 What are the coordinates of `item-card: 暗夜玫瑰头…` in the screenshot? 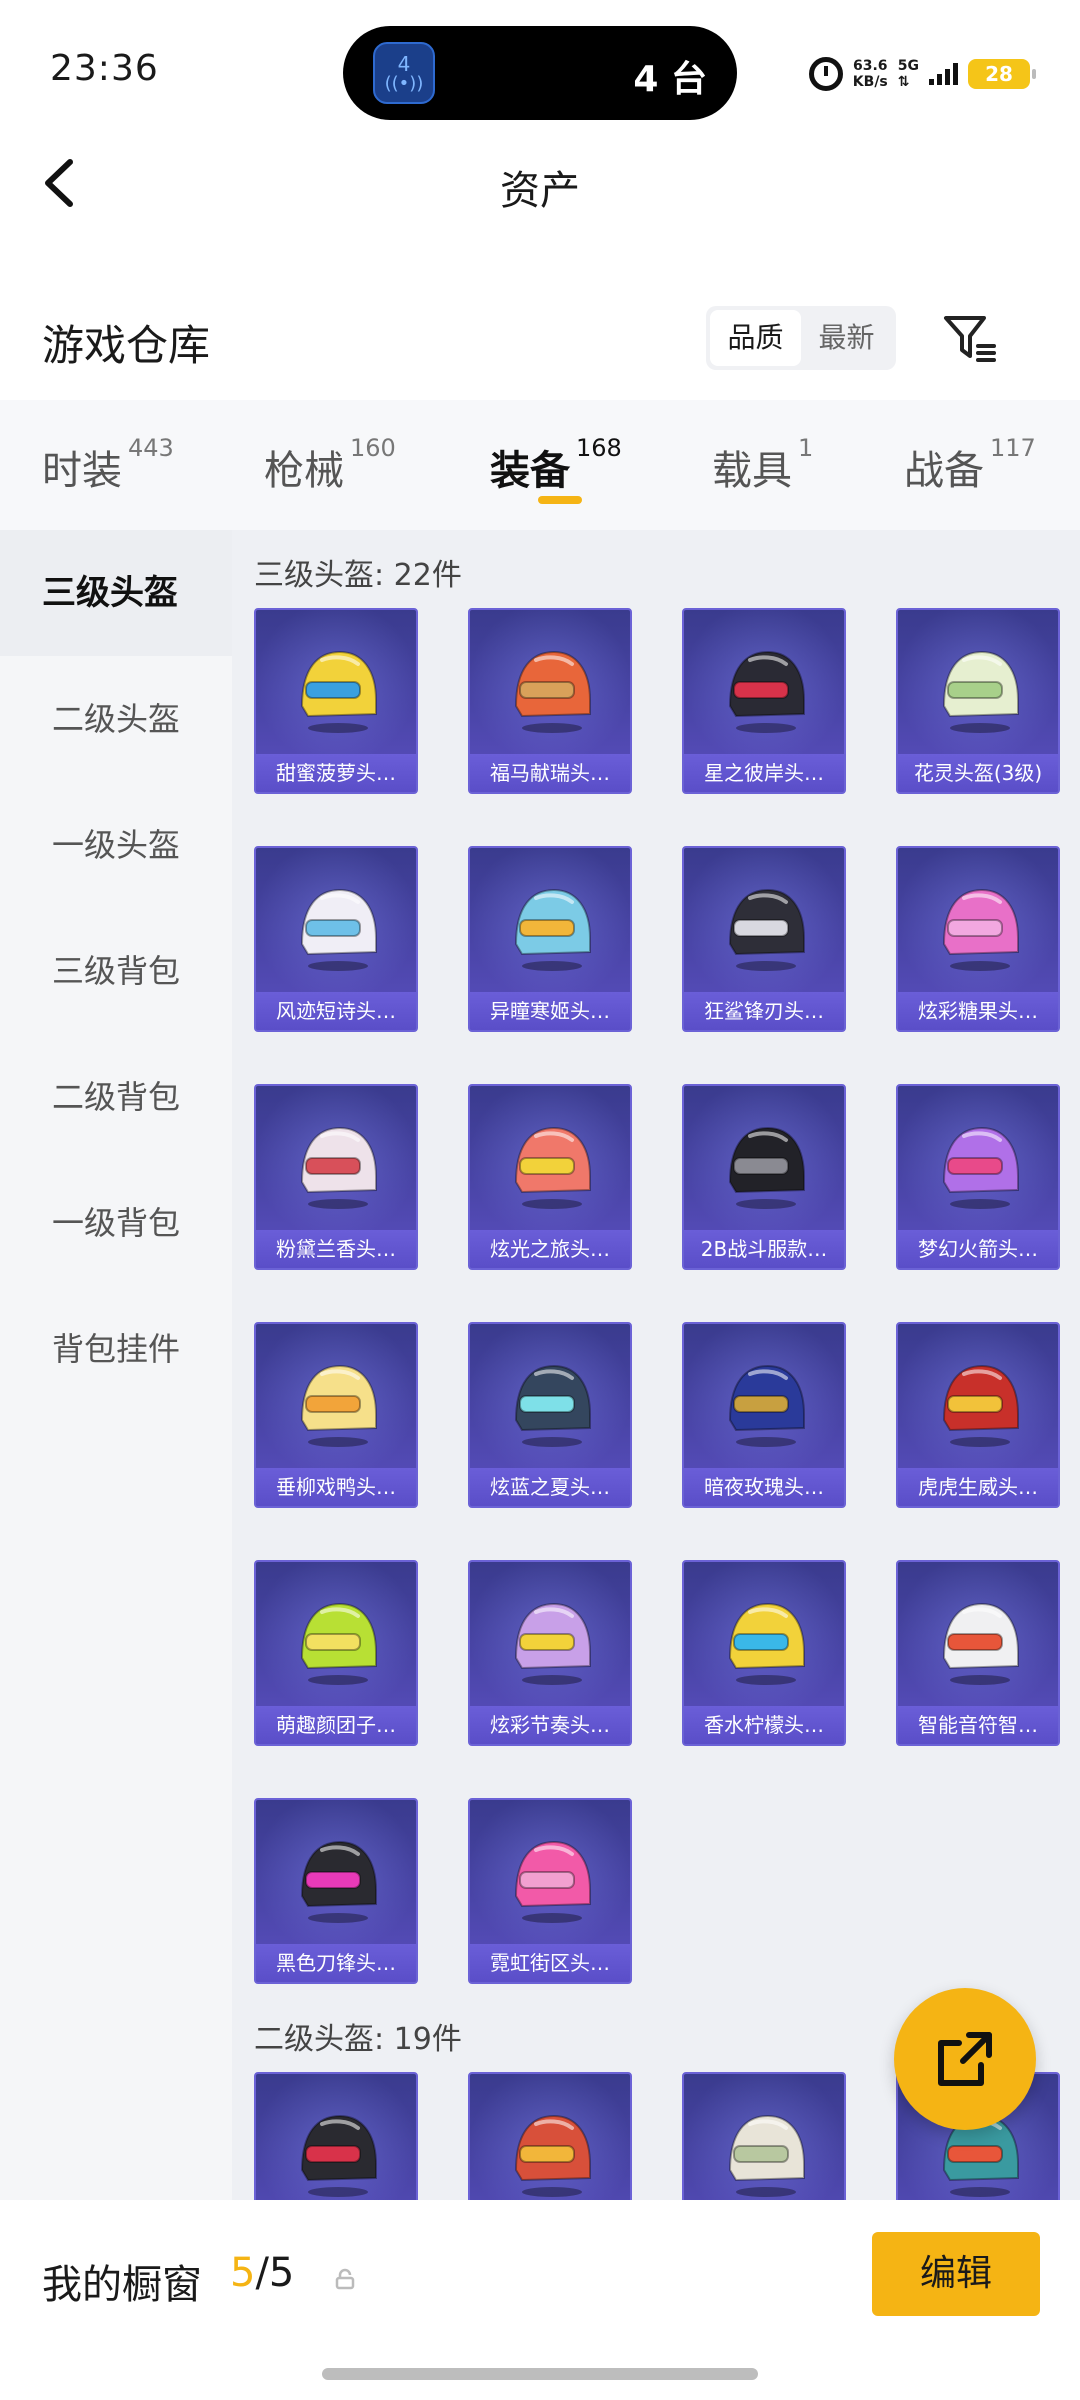 It's located at (764, 1415).